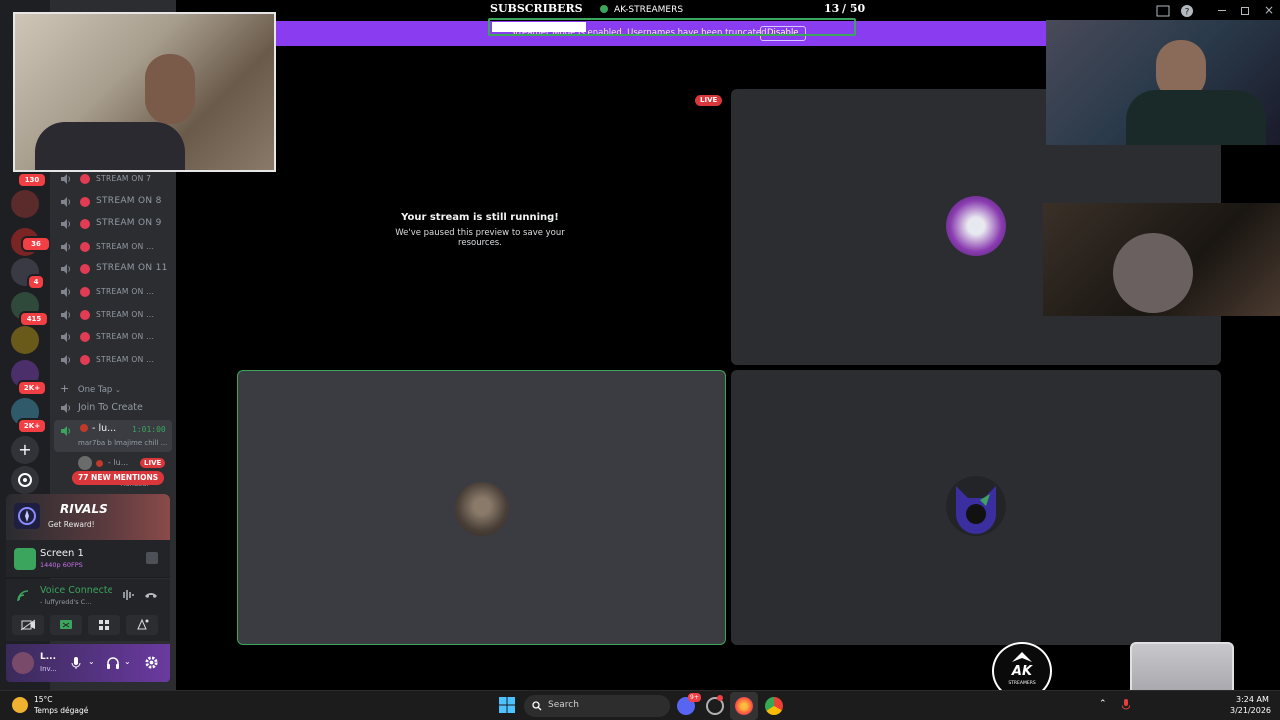  Describe the element at coordinates (66, 625) in the screenshot. I see `screen-share-button` at that location.